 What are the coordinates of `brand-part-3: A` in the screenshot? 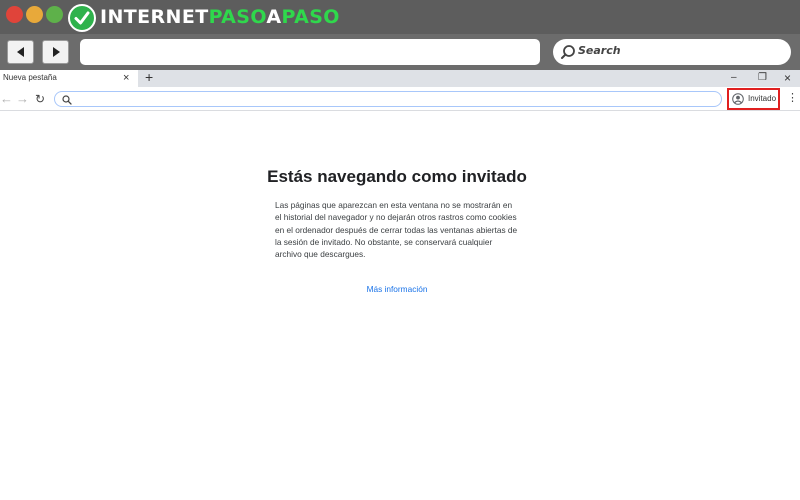 It's located at (274, 17).